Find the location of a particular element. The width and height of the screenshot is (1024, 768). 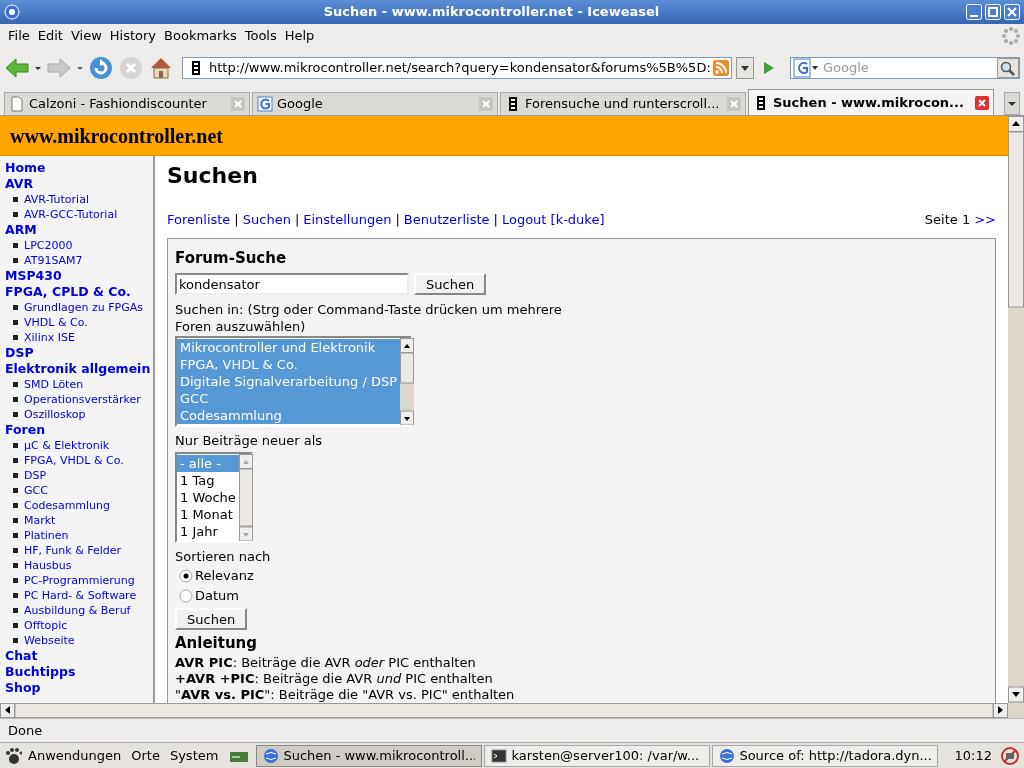

sidebar-link: Home is located at coordinates (25, 167).